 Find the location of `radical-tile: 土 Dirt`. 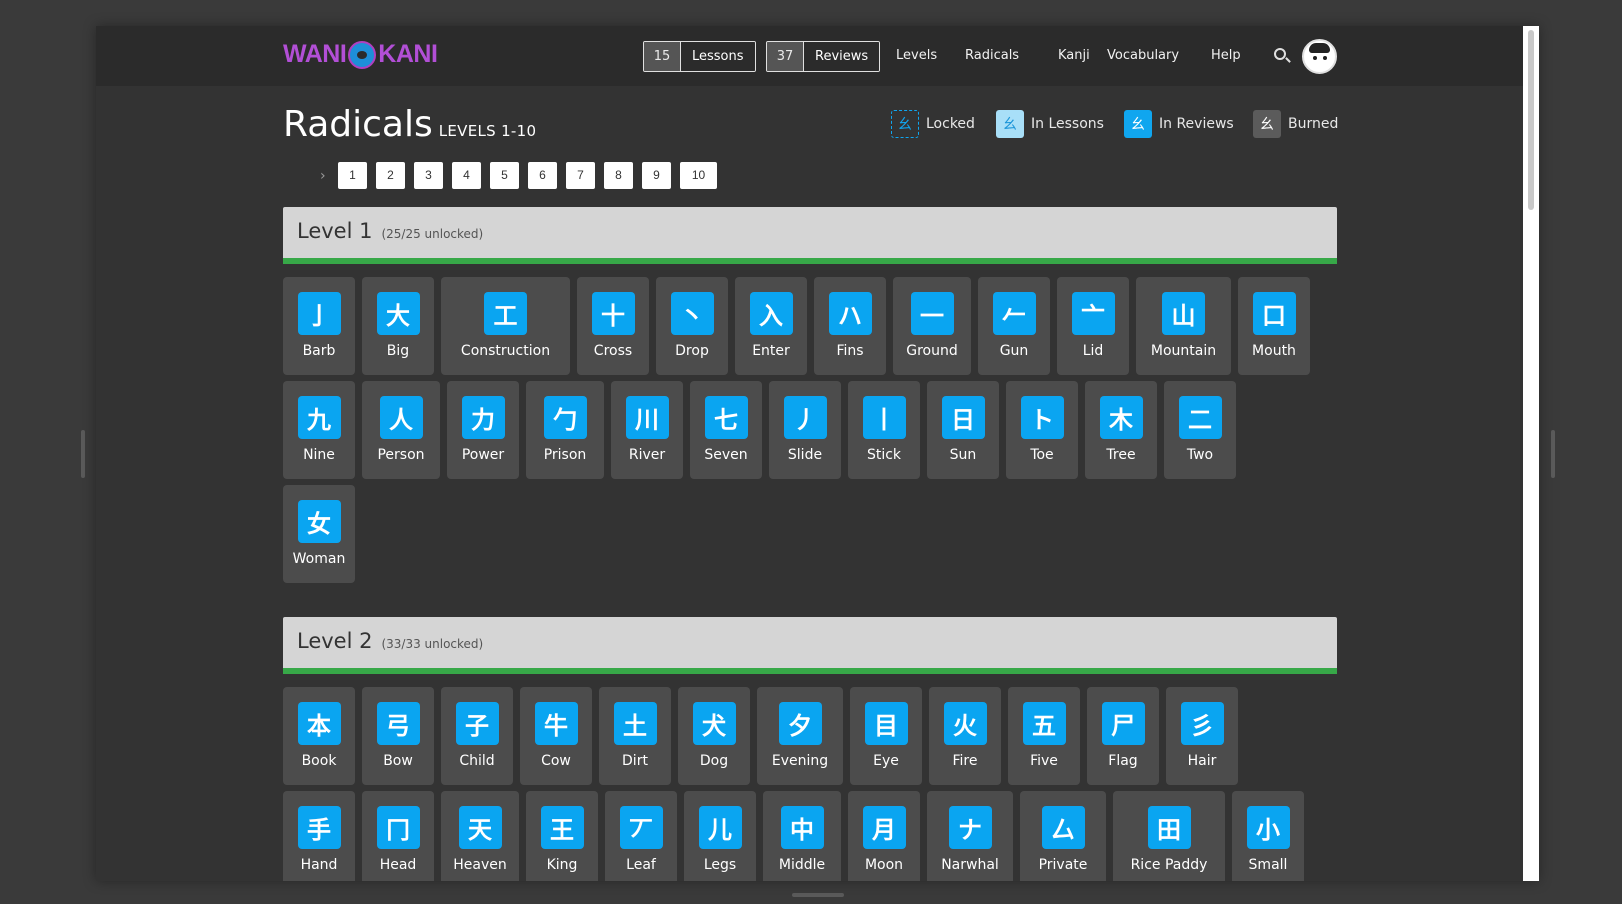

radical-tile: 土 Dirt is located at coordinates (635, 736).